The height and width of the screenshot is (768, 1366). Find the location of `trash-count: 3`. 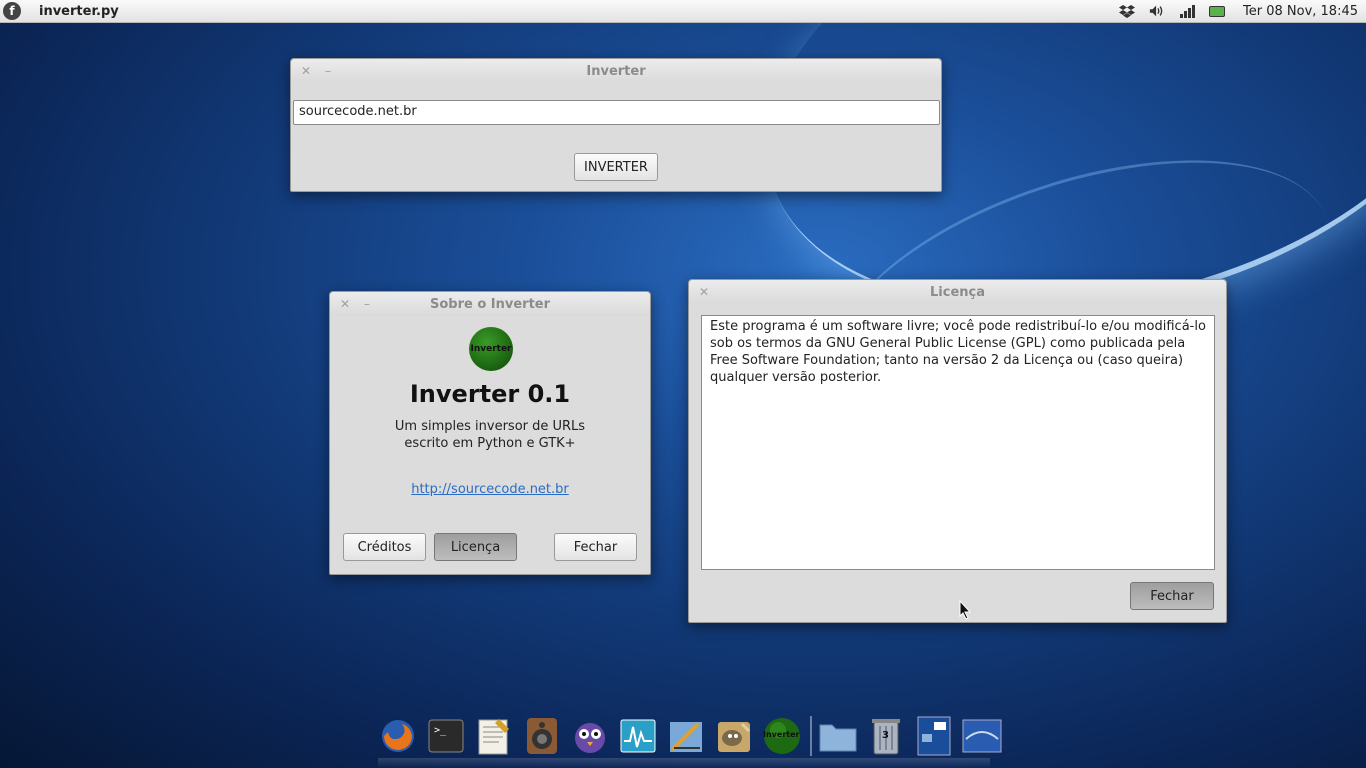

trash-count: 3 is located at coordinates (885, 735).